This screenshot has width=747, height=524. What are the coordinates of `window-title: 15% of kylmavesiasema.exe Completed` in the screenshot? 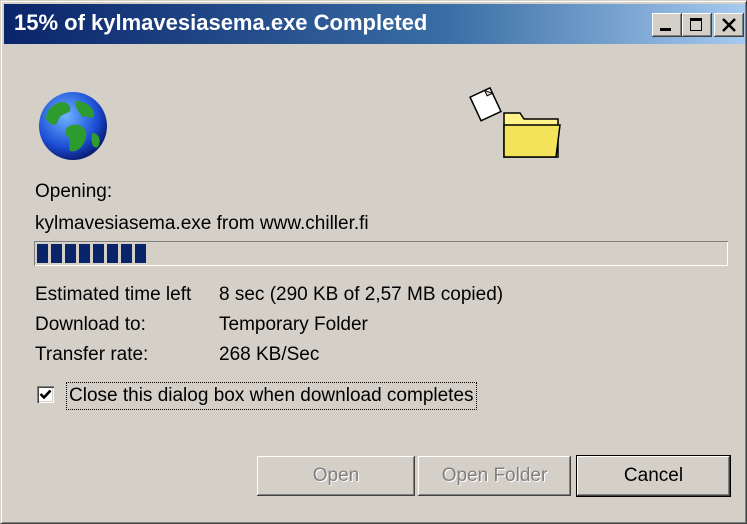 It's located at (221, 22).